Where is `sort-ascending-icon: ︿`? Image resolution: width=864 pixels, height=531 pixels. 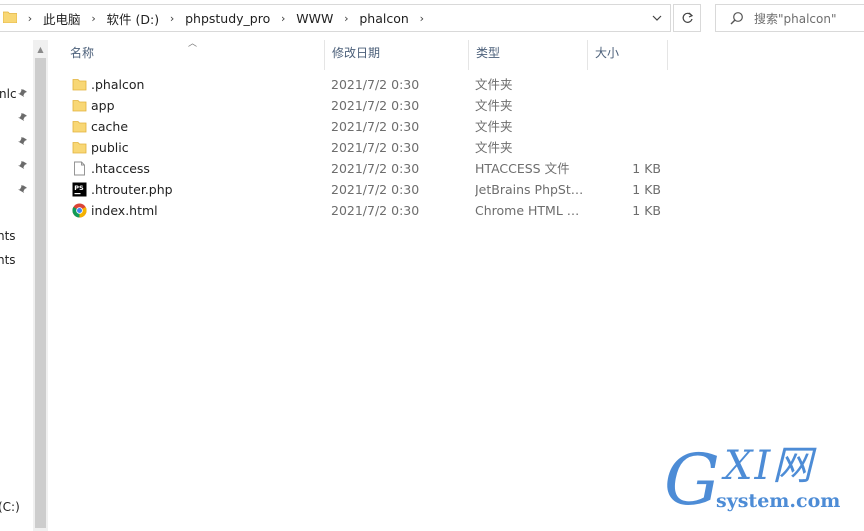 sort-ascending-icon: ︿ is located at coordinates (193, 44).